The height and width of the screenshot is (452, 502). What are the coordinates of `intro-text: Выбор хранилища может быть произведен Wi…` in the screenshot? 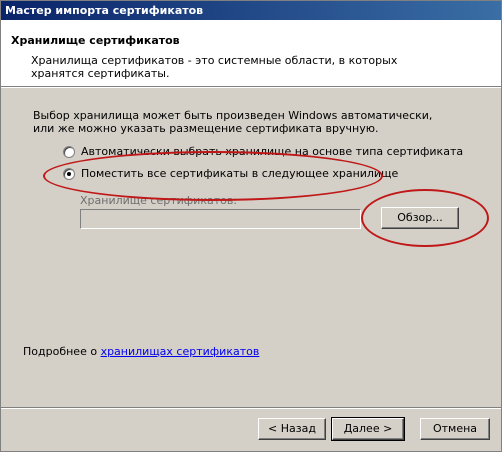 It's located at (233, 122).